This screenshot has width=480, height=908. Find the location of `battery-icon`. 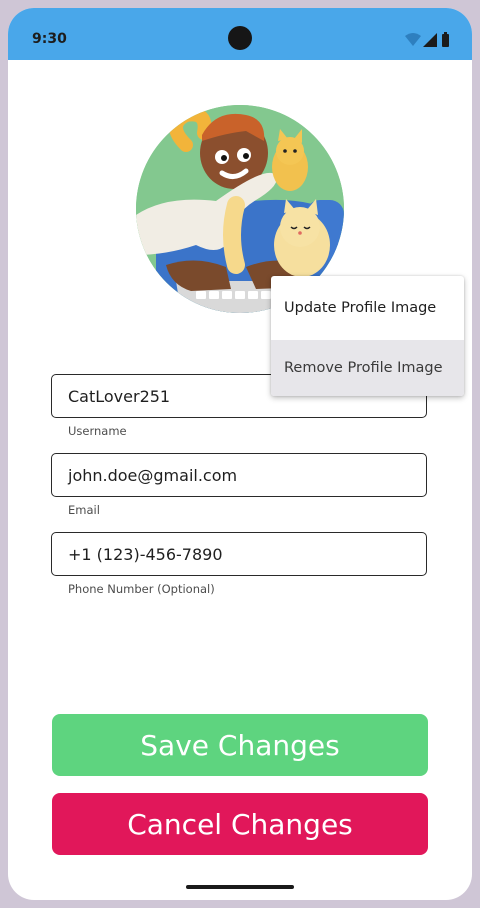

battery-icon is located at coordinates (445, 39).